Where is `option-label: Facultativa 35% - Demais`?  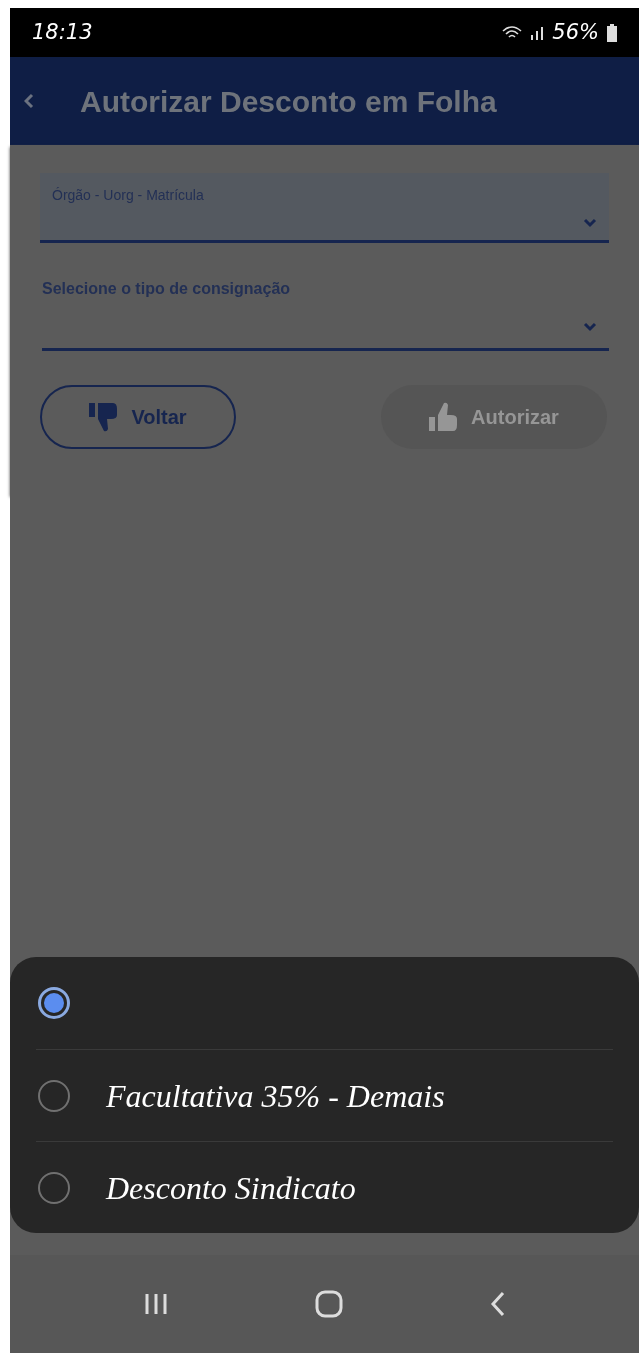
option-label: Facultativa 35% - Demais is located at coordinates (275, 1096).